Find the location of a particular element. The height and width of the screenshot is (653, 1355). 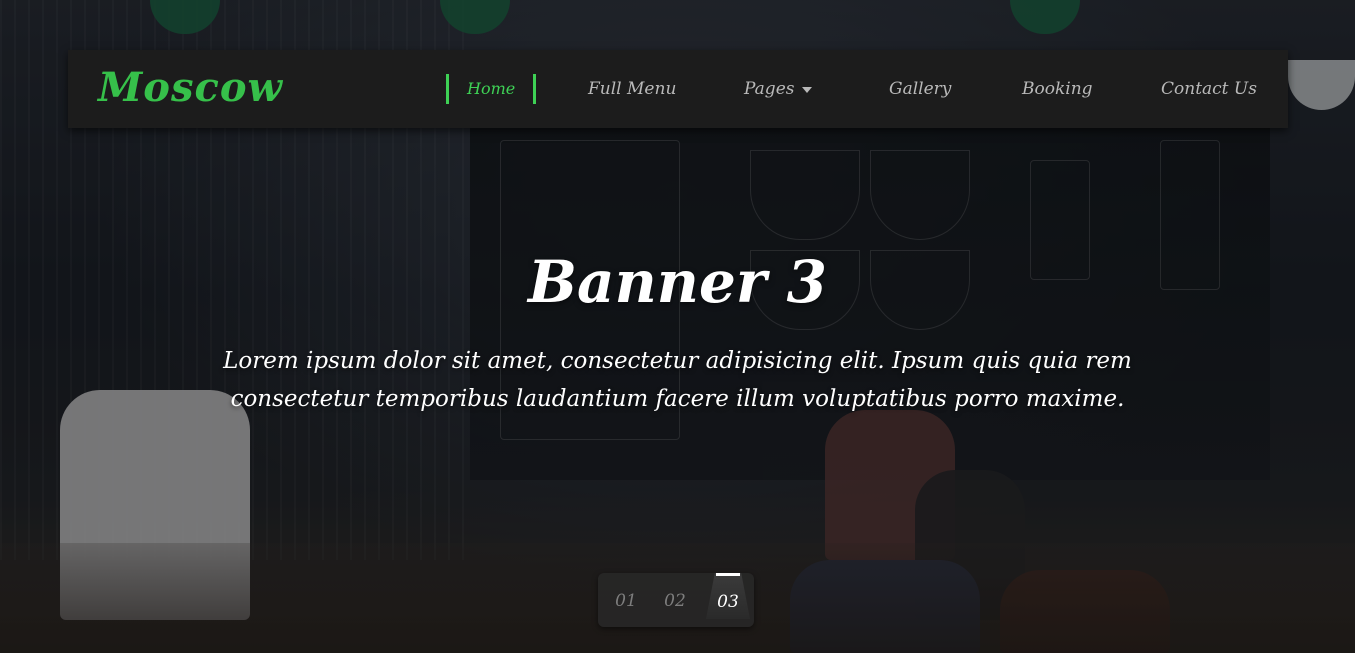

banner-title: Banner 3 is located at coordinates (677, 282).